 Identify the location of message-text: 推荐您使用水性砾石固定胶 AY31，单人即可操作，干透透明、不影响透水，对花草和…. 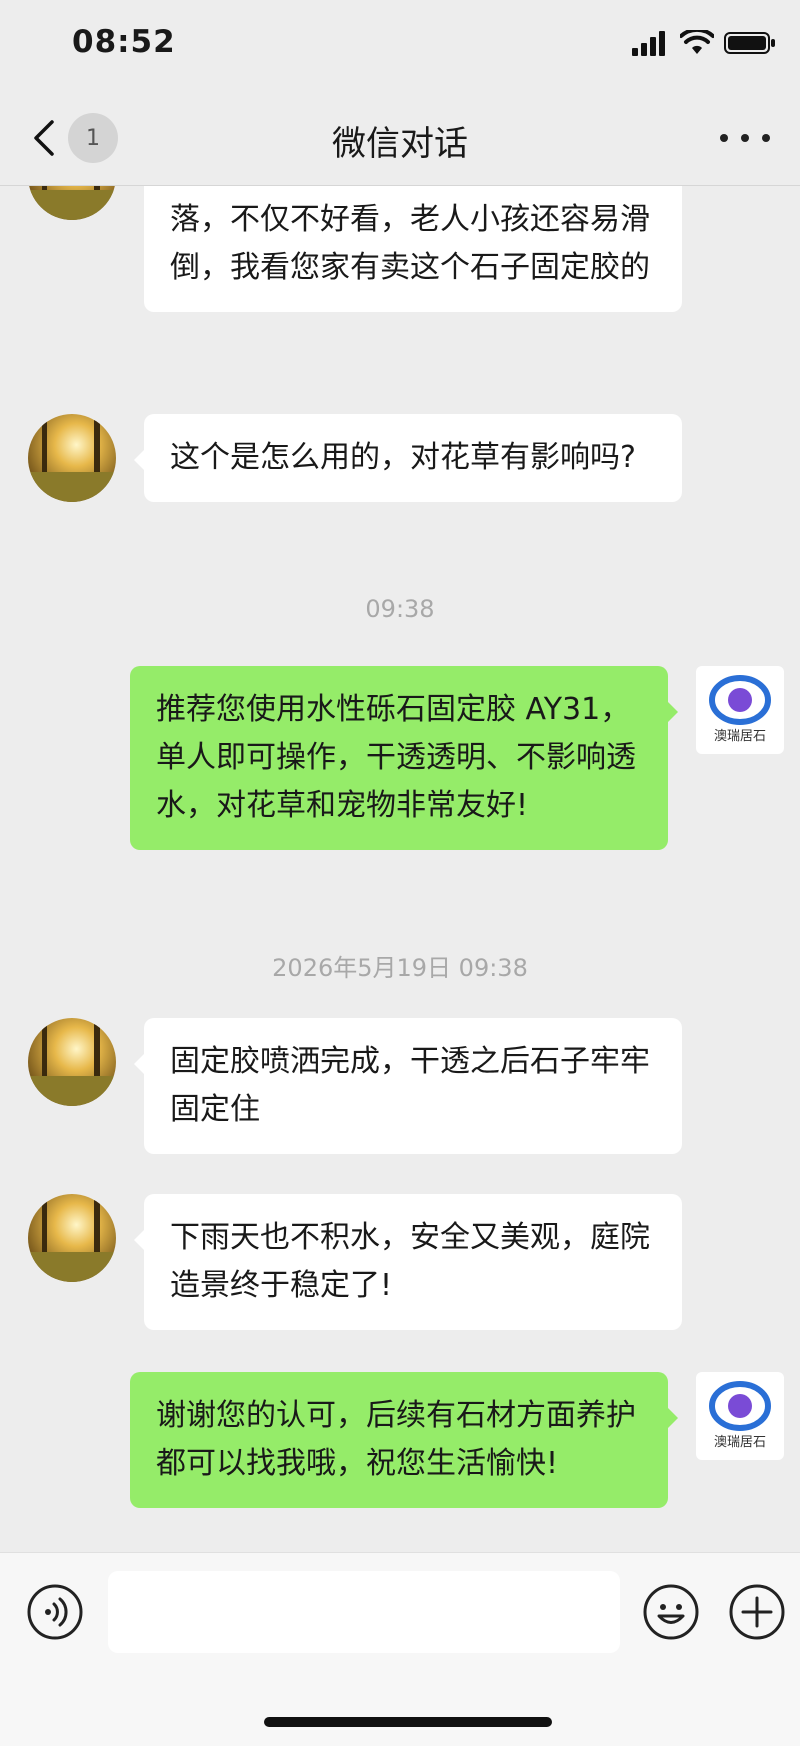
(396, 757).